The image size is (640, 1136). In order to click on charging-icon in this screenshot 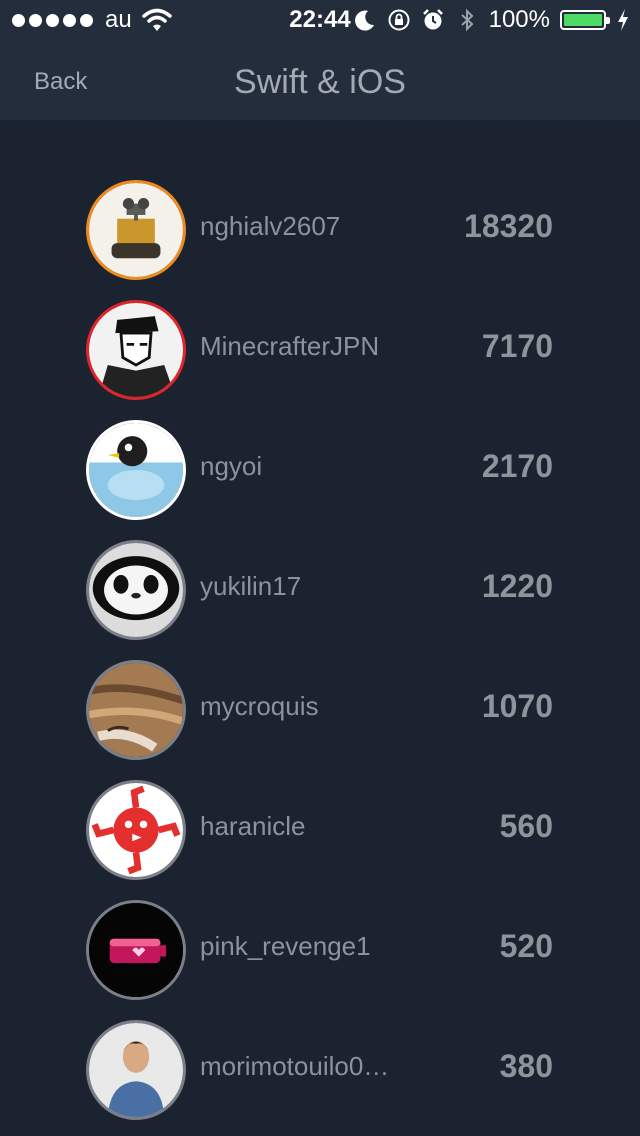, I will do `click(623, 20)`.